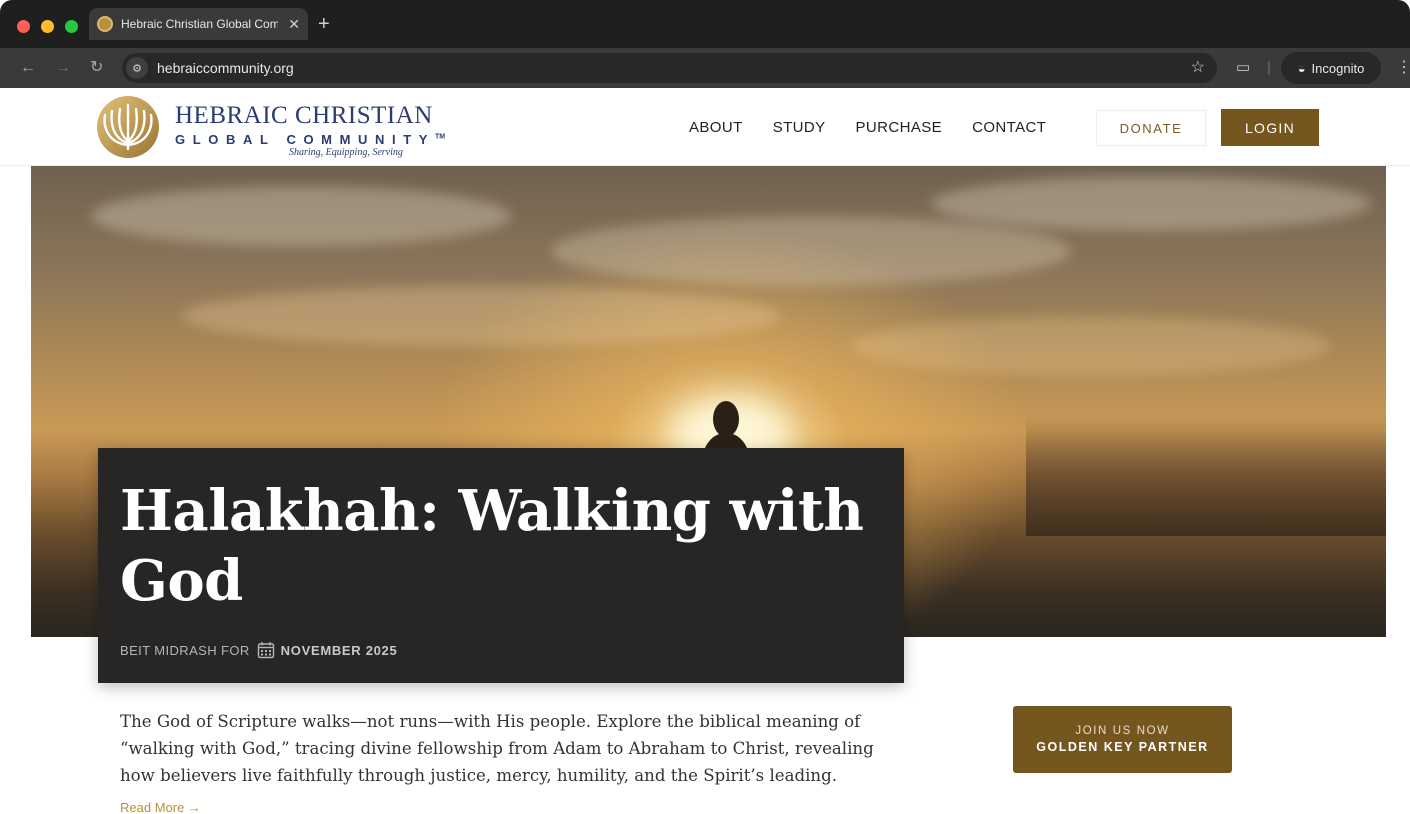  I want to click on logo-tagline: Sharing, Equipping, Serving, so click(346, 152).